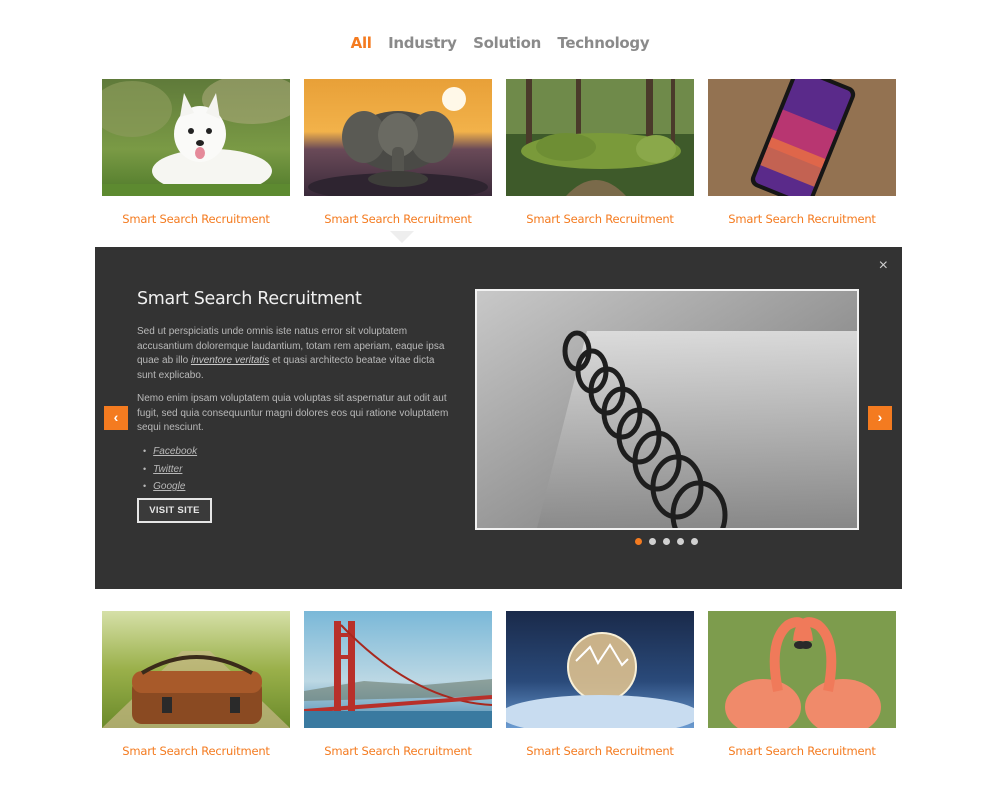 This screenshot has height=800, width=1000. I want to click on social-links: Facebook Twitter Google, so click(170, 472).